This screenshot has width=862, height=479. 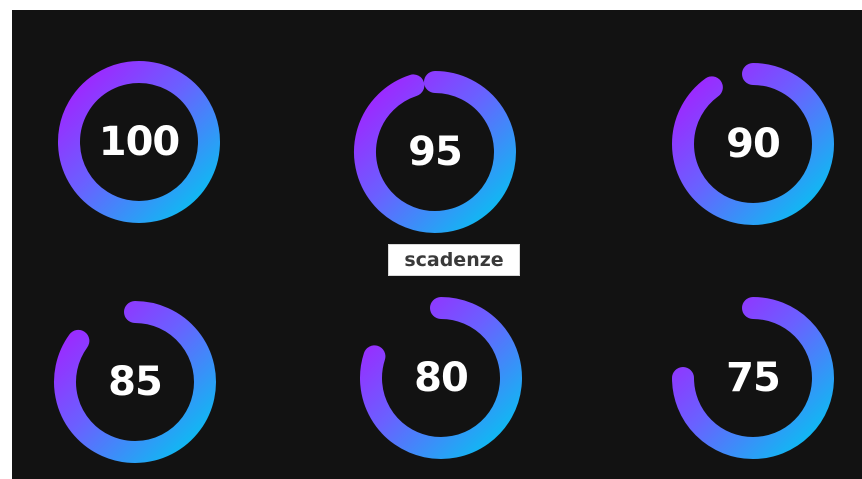 I want to click on tooltip: scadenze, so click(x=454, y=260).